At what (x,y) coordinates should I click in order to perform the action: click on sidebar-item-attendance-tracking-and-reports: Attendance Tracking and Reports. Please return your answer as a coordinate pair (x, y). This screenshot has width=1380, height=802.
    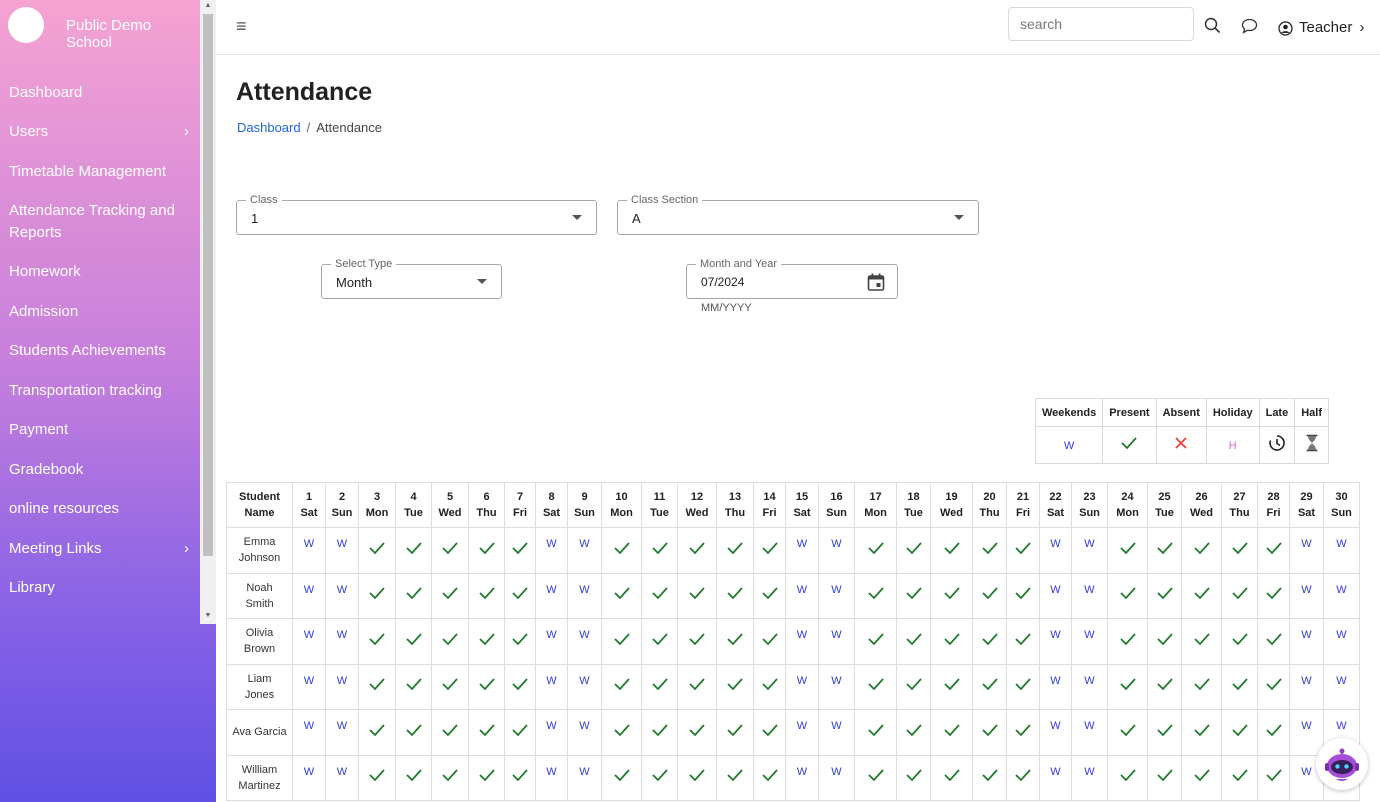
    Looking at the image, I should click on (104, 222).